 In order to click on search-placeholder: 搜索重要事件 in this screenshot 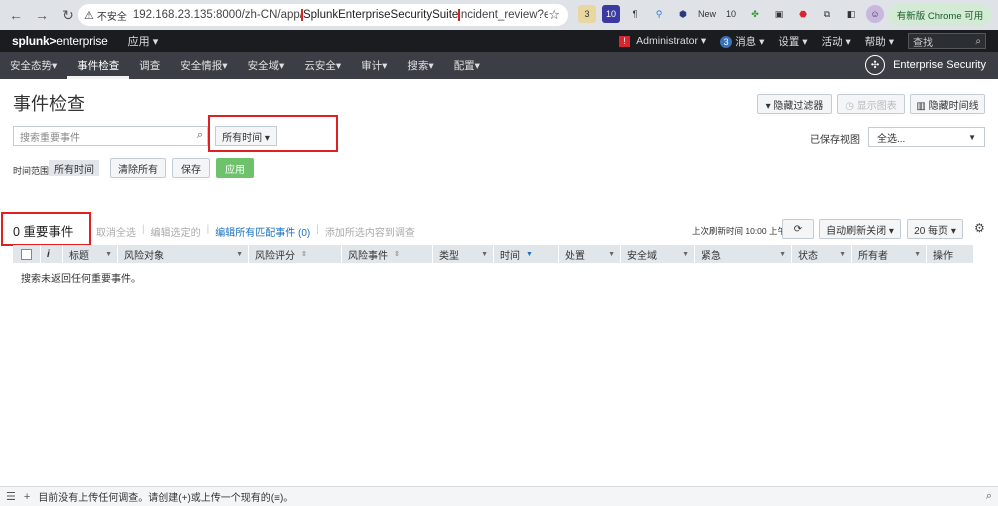, I will do `click(50, 138)`.